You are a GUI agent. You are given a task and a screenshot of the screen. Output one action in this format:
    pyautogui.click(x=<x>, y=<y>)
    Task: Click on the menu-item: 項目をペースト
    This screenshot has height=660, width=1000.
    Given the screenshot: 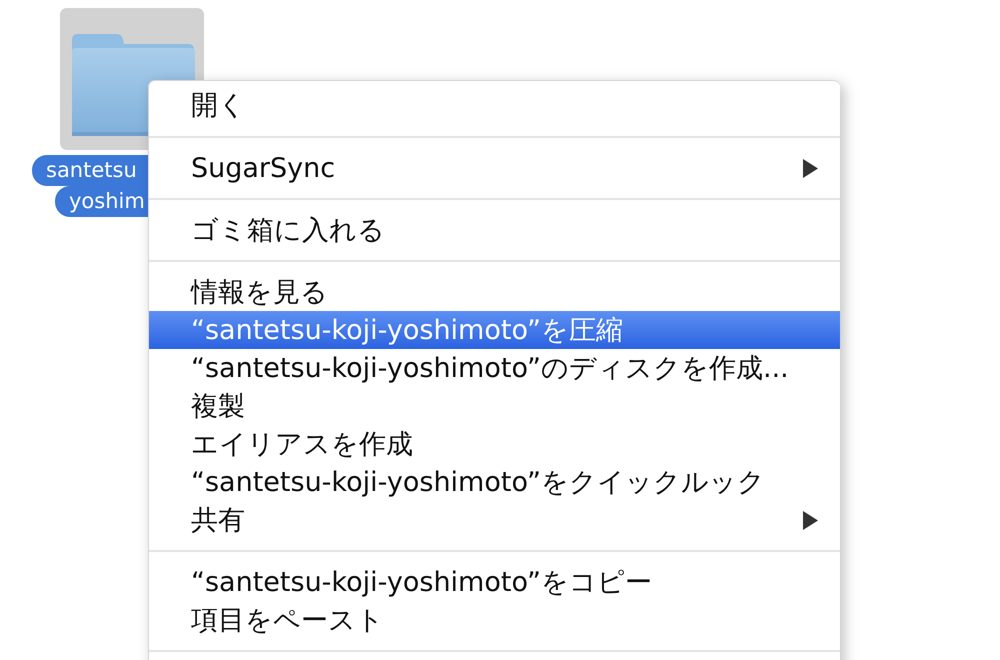 What is the action you would take?
    pyautogui.click(x=494, y=620)
    